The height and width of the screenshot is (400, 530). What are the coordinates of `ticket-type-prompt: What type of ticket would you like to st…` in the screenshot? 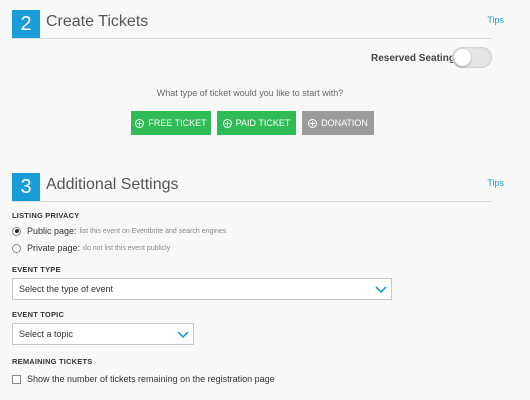 It's located at (250, 93).